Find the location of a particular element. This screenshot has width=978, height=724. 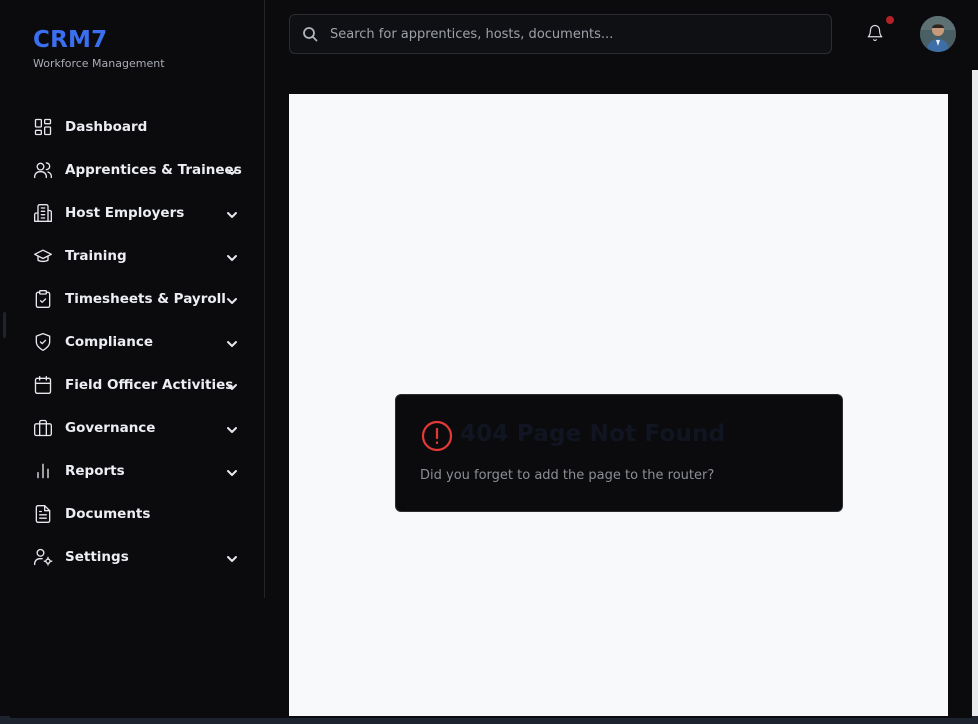

left-edge-handle is located at coordinates (4, 325).